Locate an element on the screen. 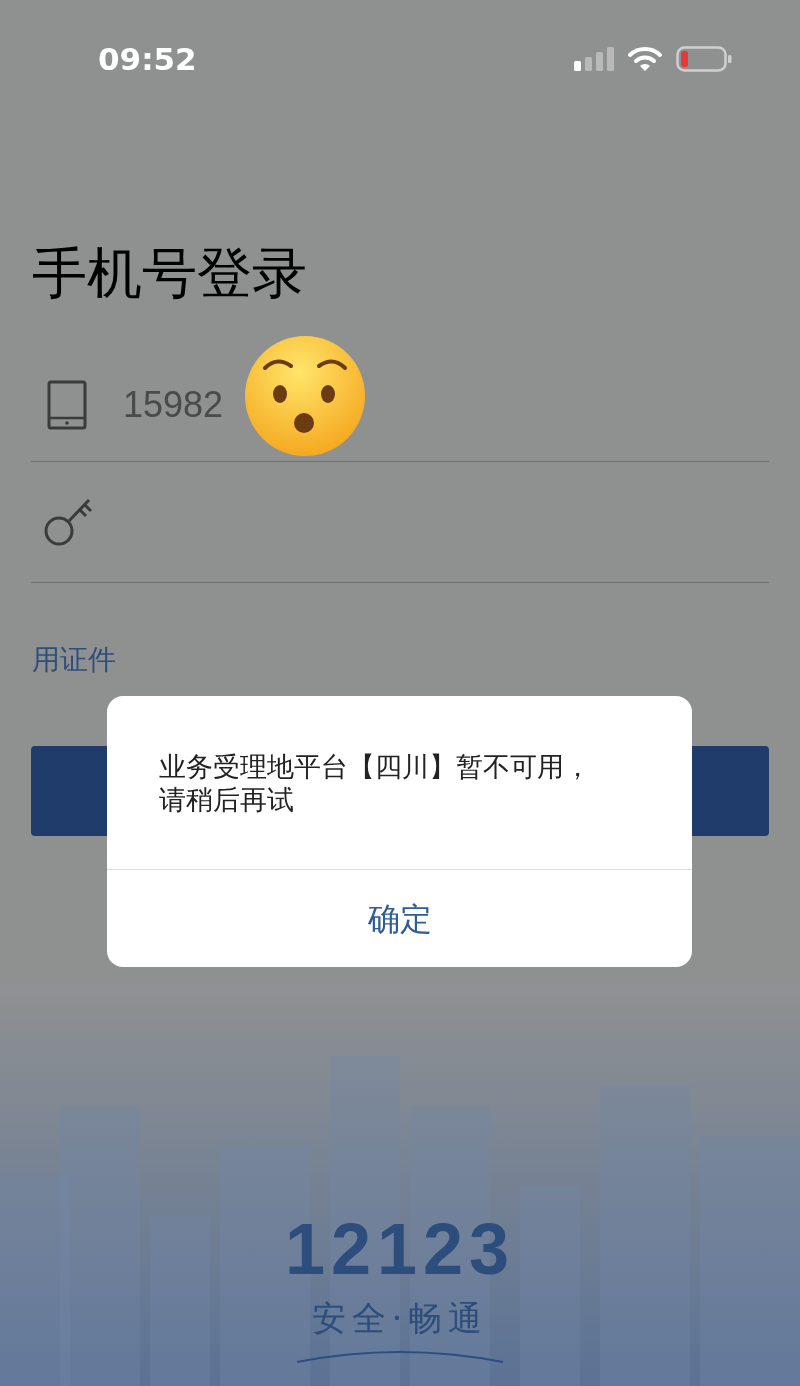  status-time: 09:52 is located at coordinates (147, 59).